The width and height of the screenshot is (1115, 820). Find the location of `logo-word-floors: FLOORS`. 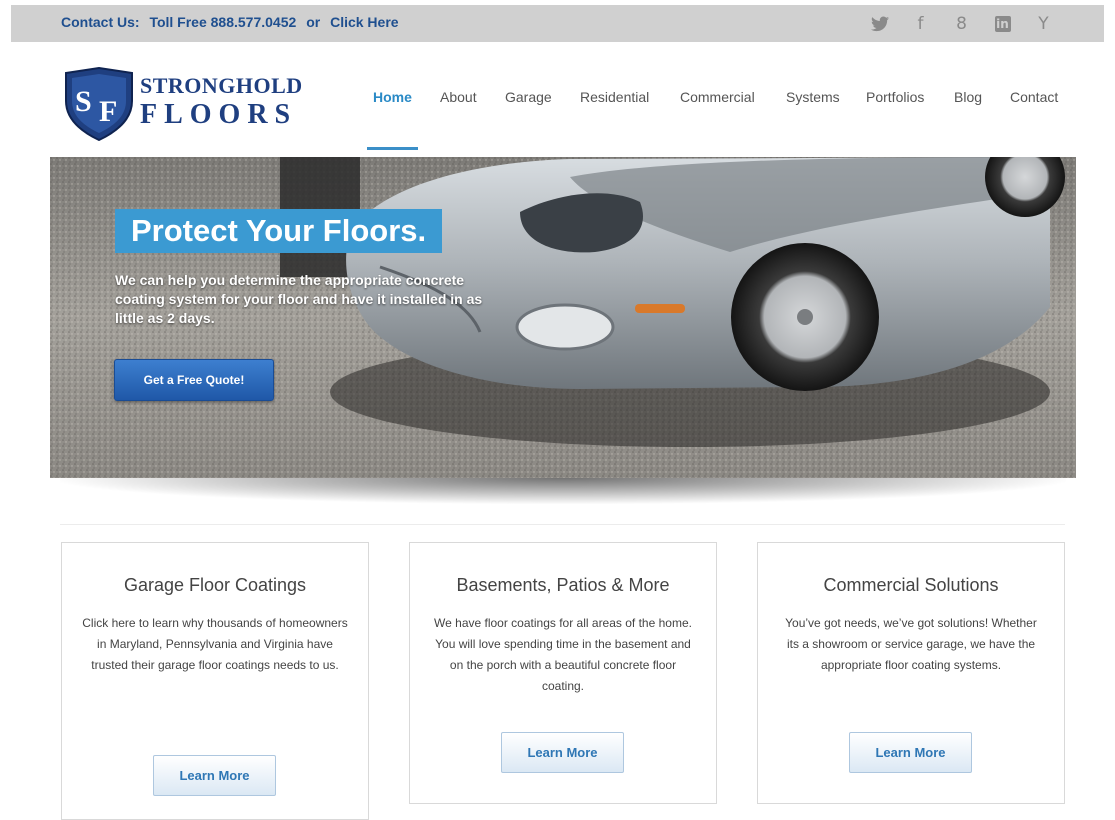

logo-word-floors: FLOORS is located at coordinates (219, 114).